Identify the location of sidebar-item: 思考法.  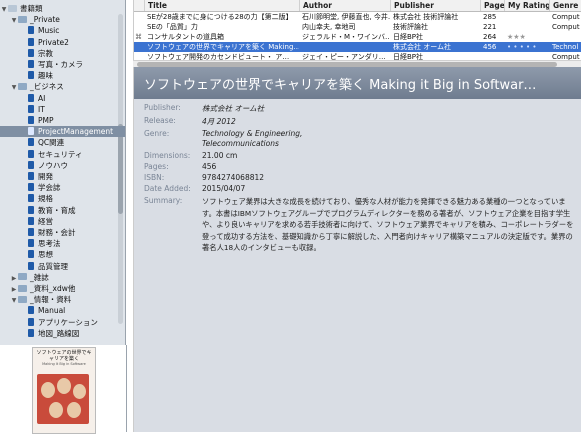
(30, 243).